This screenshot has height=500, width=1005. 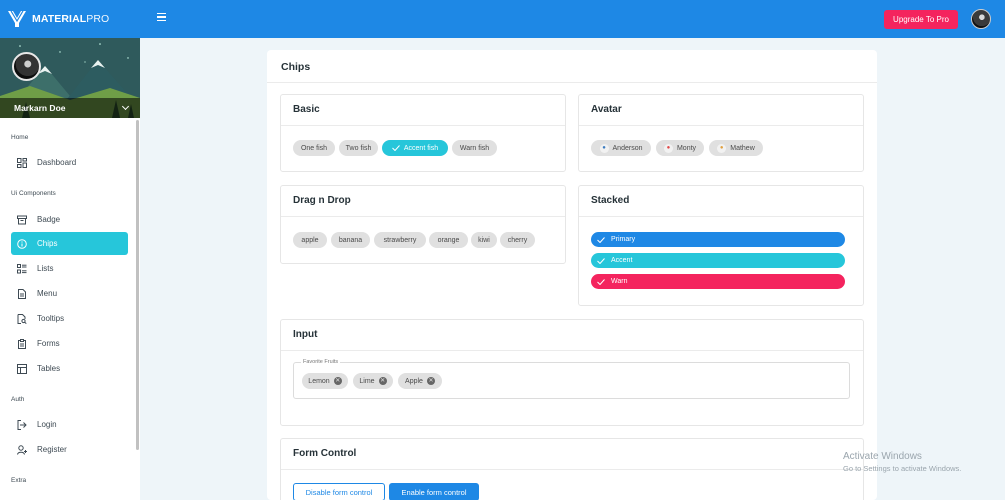 I want to click on table-icon, so click(x=22, y=368).